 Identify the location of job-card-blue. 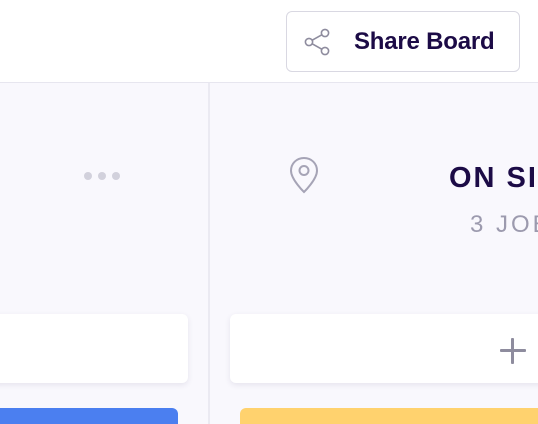
(89, 416).